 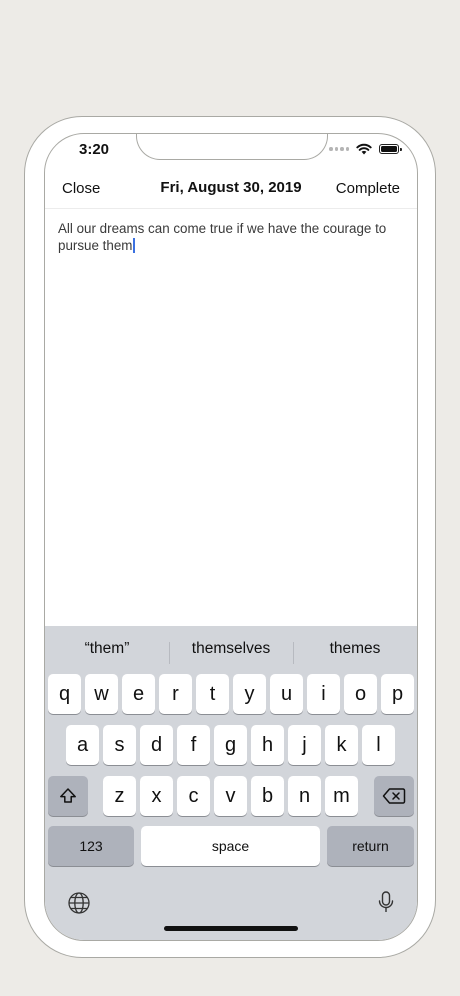 What do you see at coordinates (138, 694) in the screenshot?
I see `key-e: e` at bounding box center [138, 694].